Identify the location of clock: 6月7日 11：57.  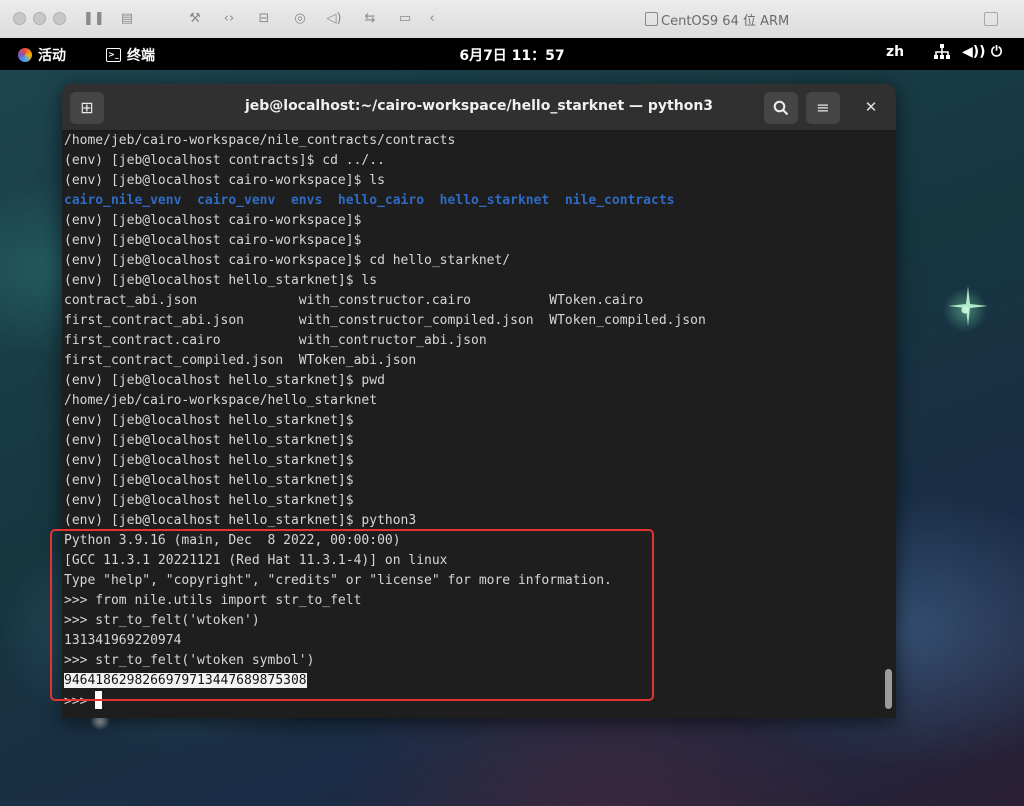
(512, 55).